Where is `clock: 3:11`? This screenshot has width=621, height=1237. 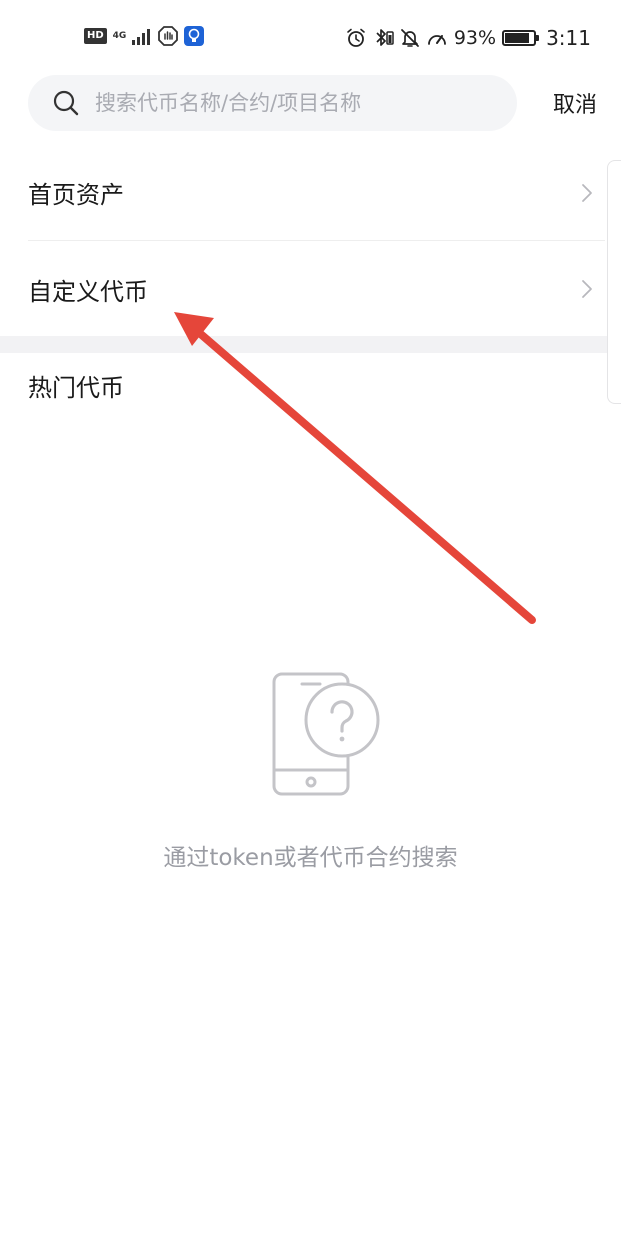 clock: 3:11 is located at coordinates (568, 38).